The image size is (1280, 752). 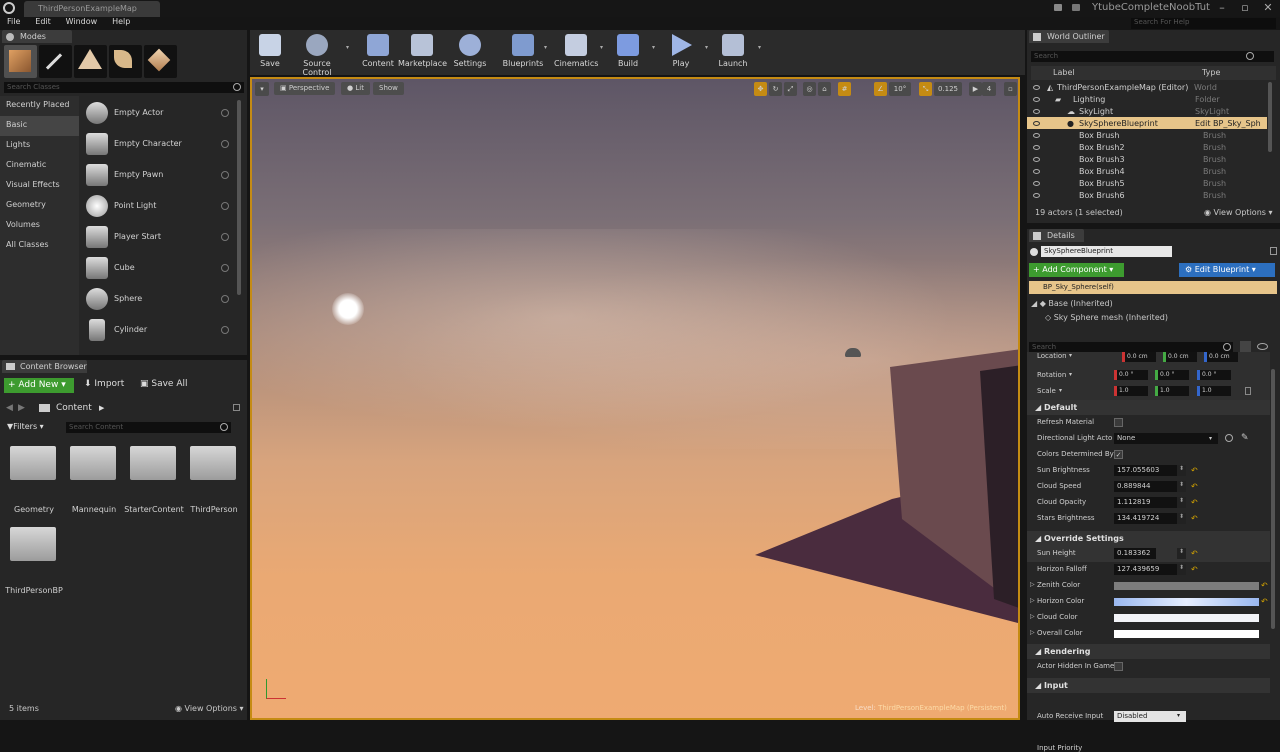 I want to click on details-scrollbar, so click(x=1273, y=499).